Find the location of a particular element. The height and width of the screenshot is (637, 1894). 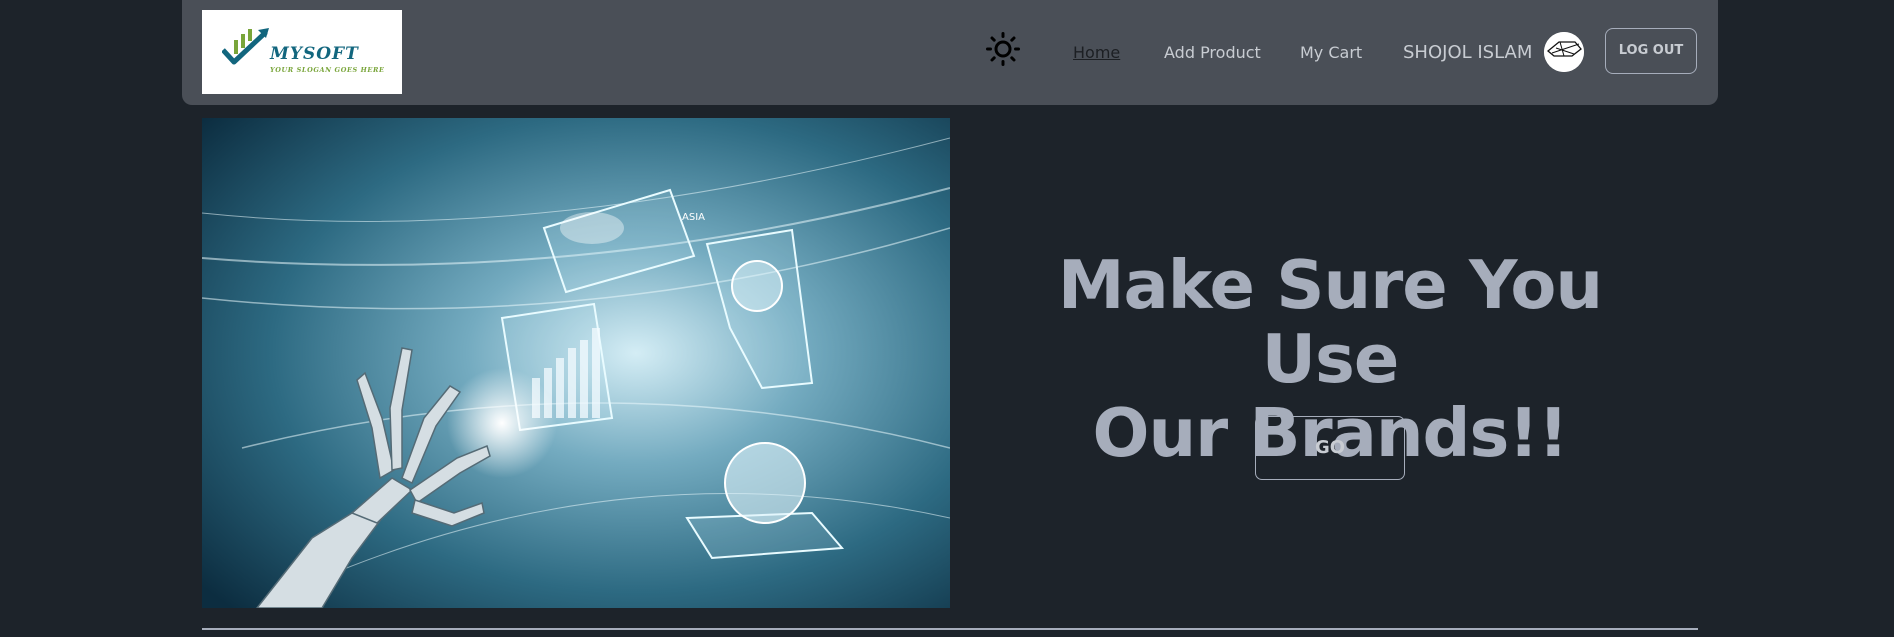

nav-link-add-product: Add Product is located at coordinates (1212, 52).